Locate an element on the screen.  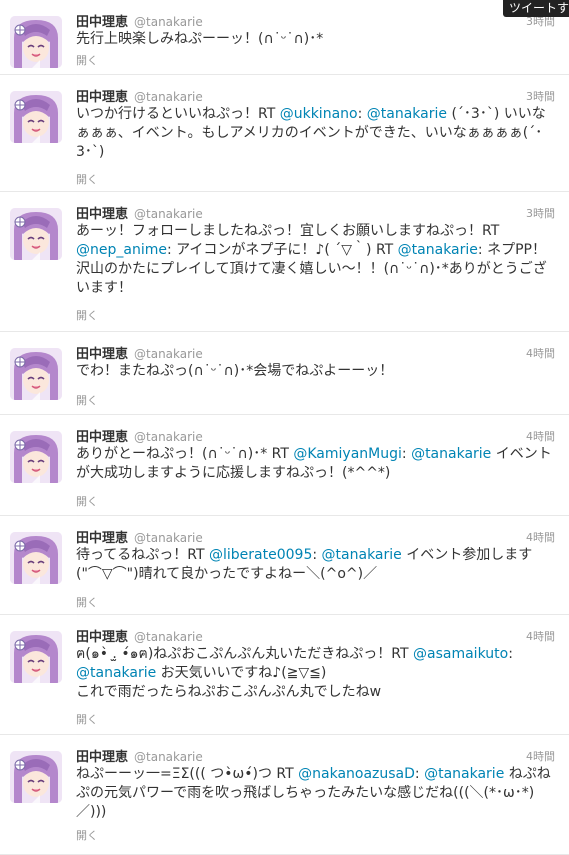
tweet-text-segment: ありがとーねぷっ！(∩˙ᵕ˙∩)･* RT is located at coordinates (185, 454).